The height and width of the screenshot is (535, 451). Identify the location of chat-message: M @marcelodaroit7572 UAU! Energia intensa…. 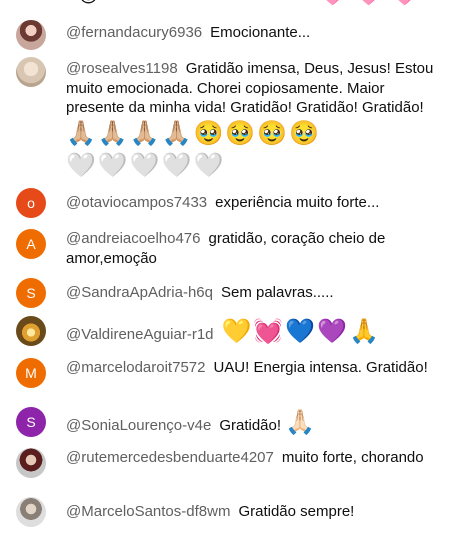
(228, 373).